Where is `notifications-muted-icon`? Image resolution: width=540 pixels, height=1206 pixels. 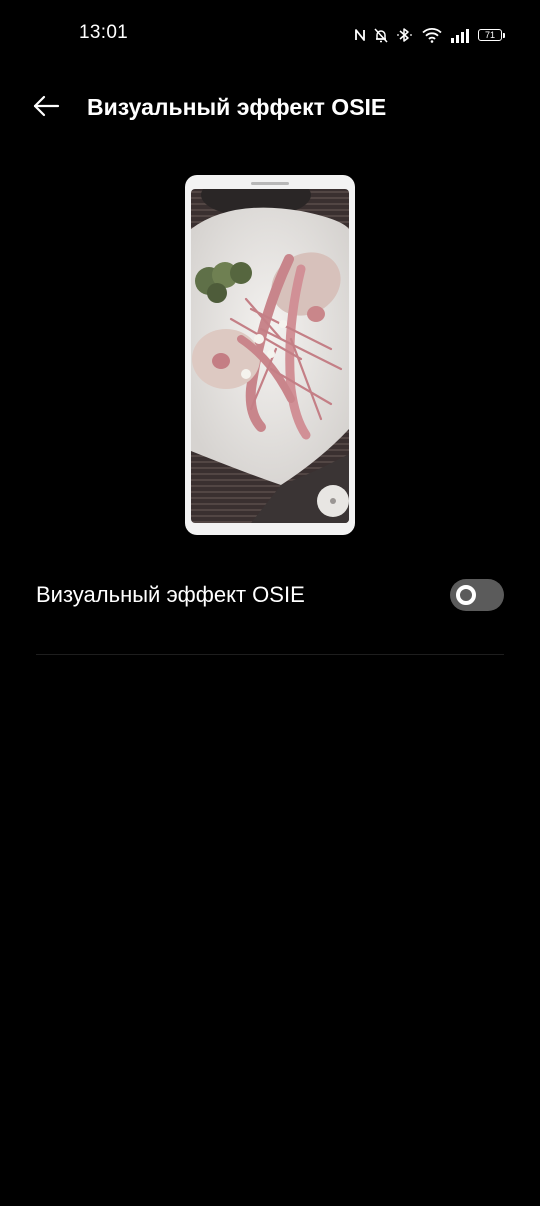 notifications-muted-icon is located at coordinates (381, 35).